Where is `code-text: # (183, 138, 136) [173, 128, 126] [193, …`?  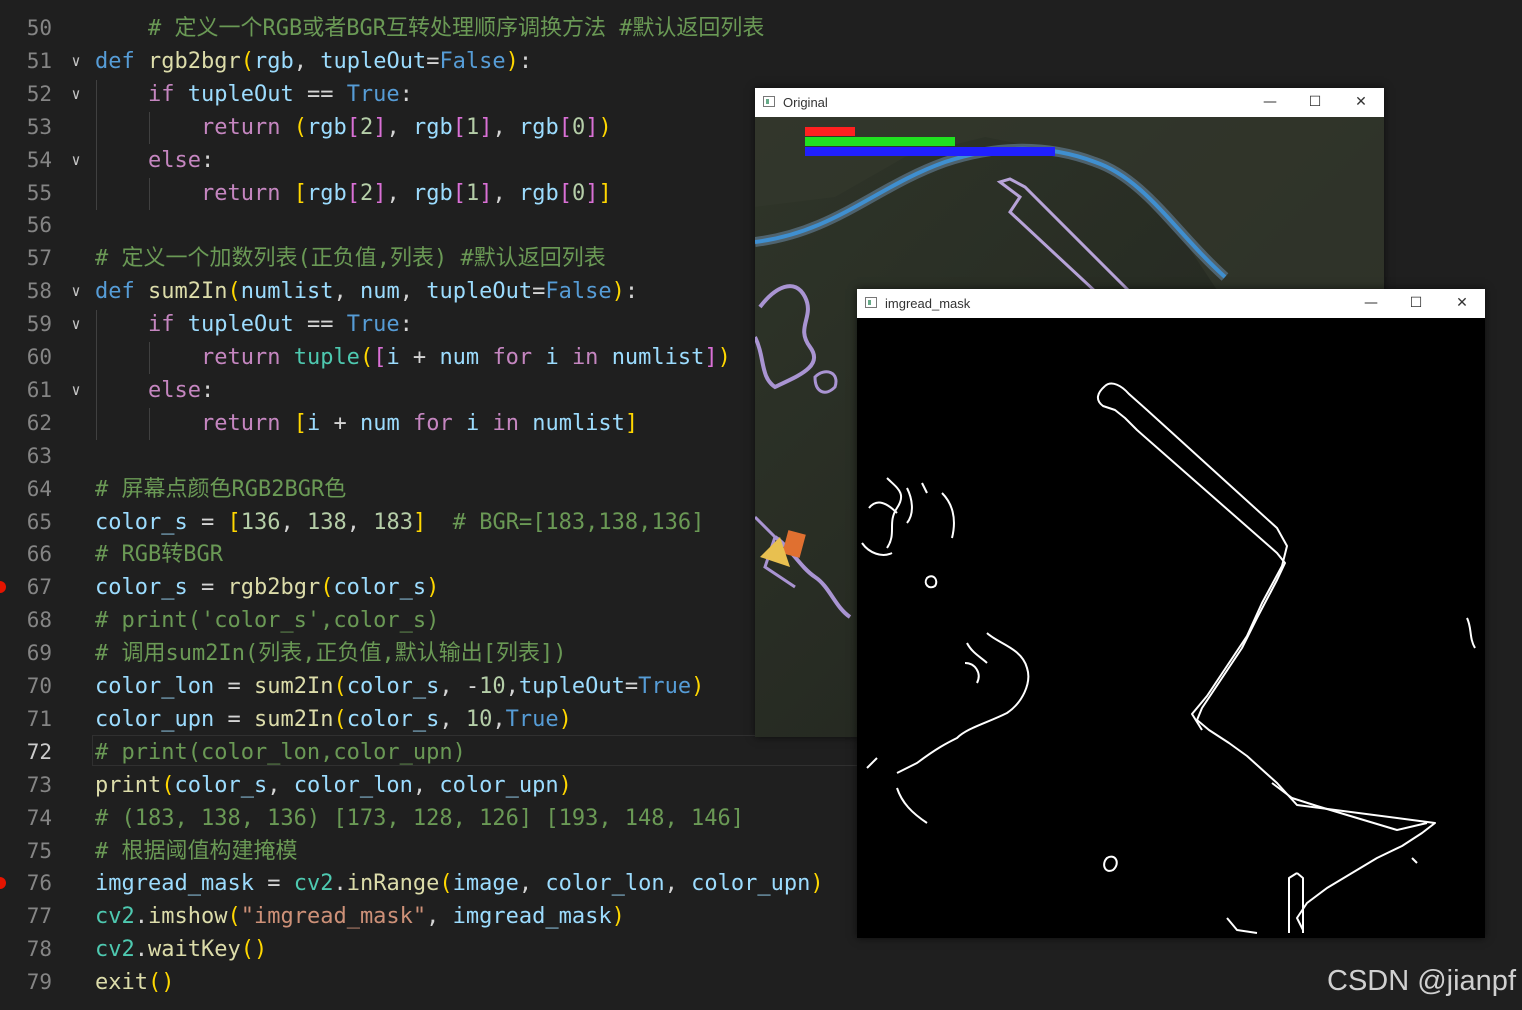
code-text: # (183, 138, 136) [173, 128, 126] [193, … is located at coordinates (419, 818).